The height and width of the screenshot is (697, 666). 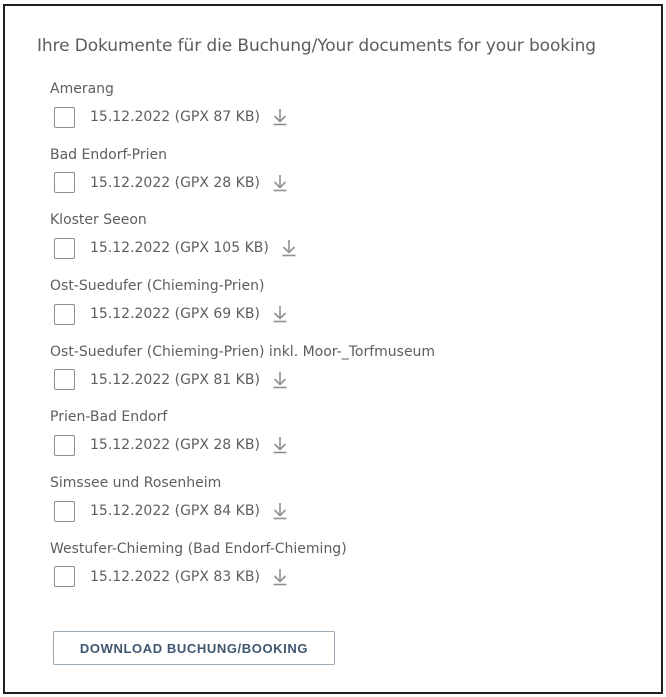 What do you see at coordinates (175, 511) in the screenshot?
I see `file-info: 15.12.2022 (GPX 84 KB)` at bounding box center [175, 511].